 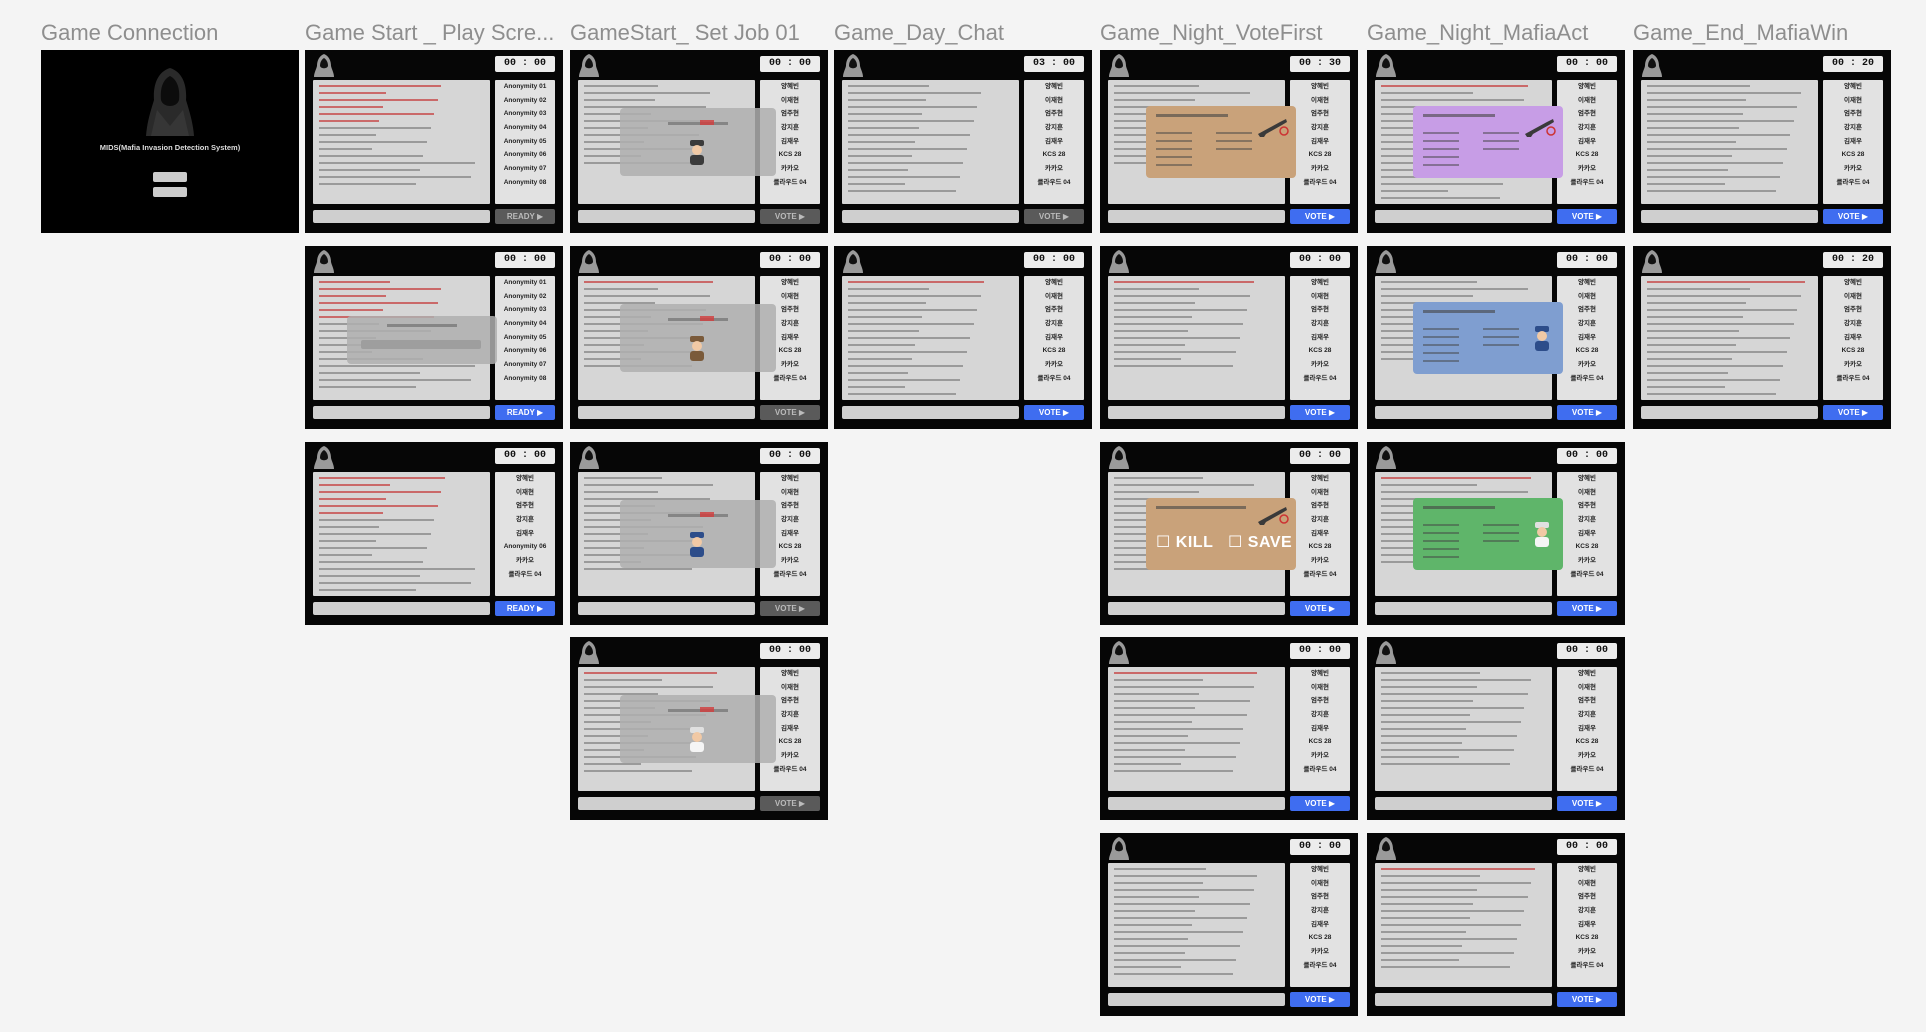 I want to click on player-list-item: Anonymity 03, so click(x=525, y=114).